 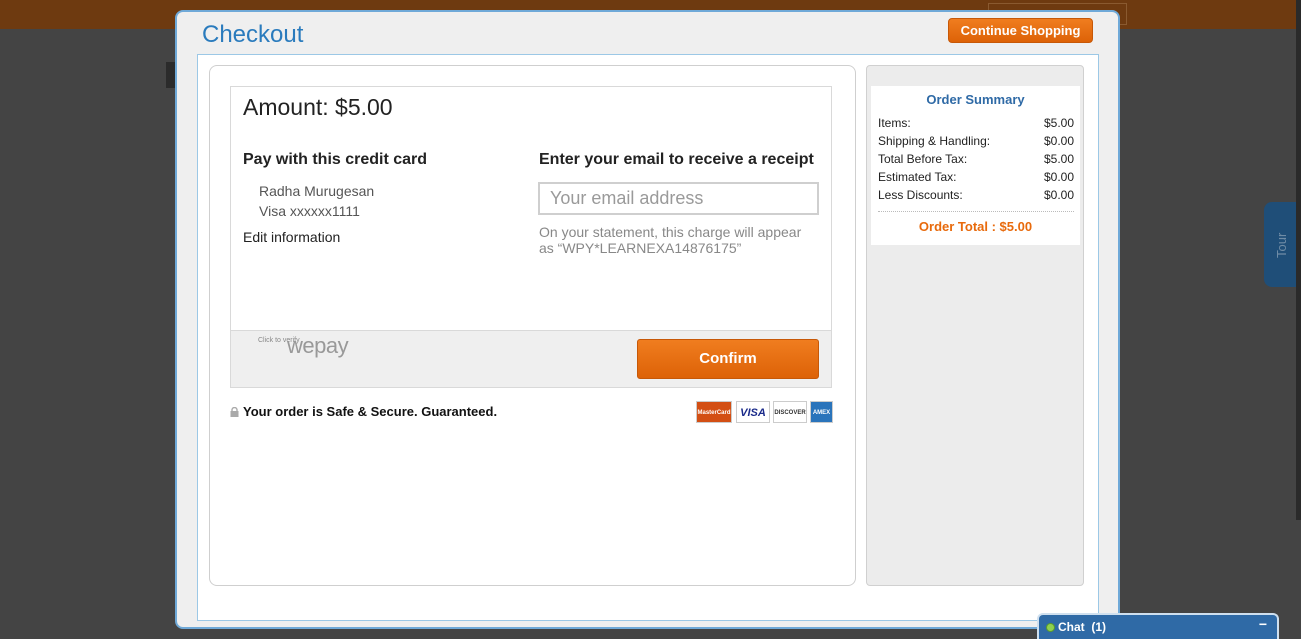 What do you see at coordinates (714, 412) in the screenshot?
I see `mastercard-logo: MasterCard` at bounding box center [714, 412].